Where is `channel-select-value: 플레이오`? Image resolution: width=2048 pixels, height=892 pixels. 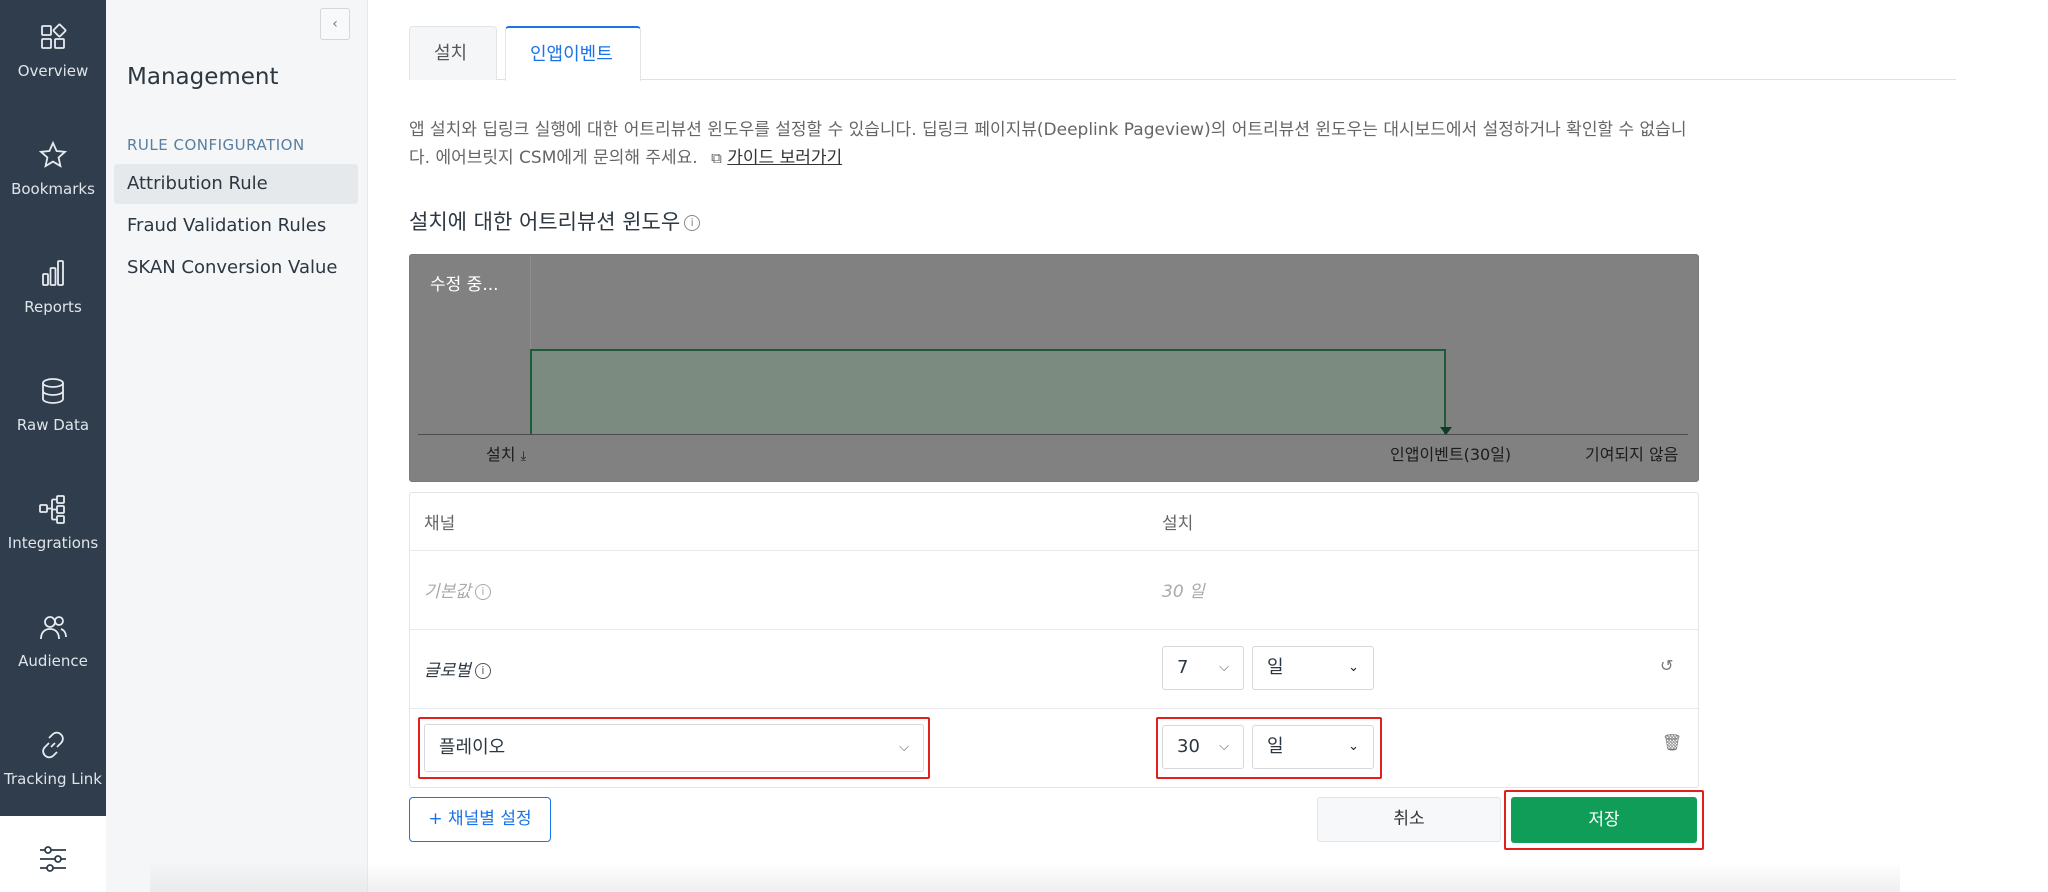 channel-select-value: 플레이오 is located at coordinates (472, 747).